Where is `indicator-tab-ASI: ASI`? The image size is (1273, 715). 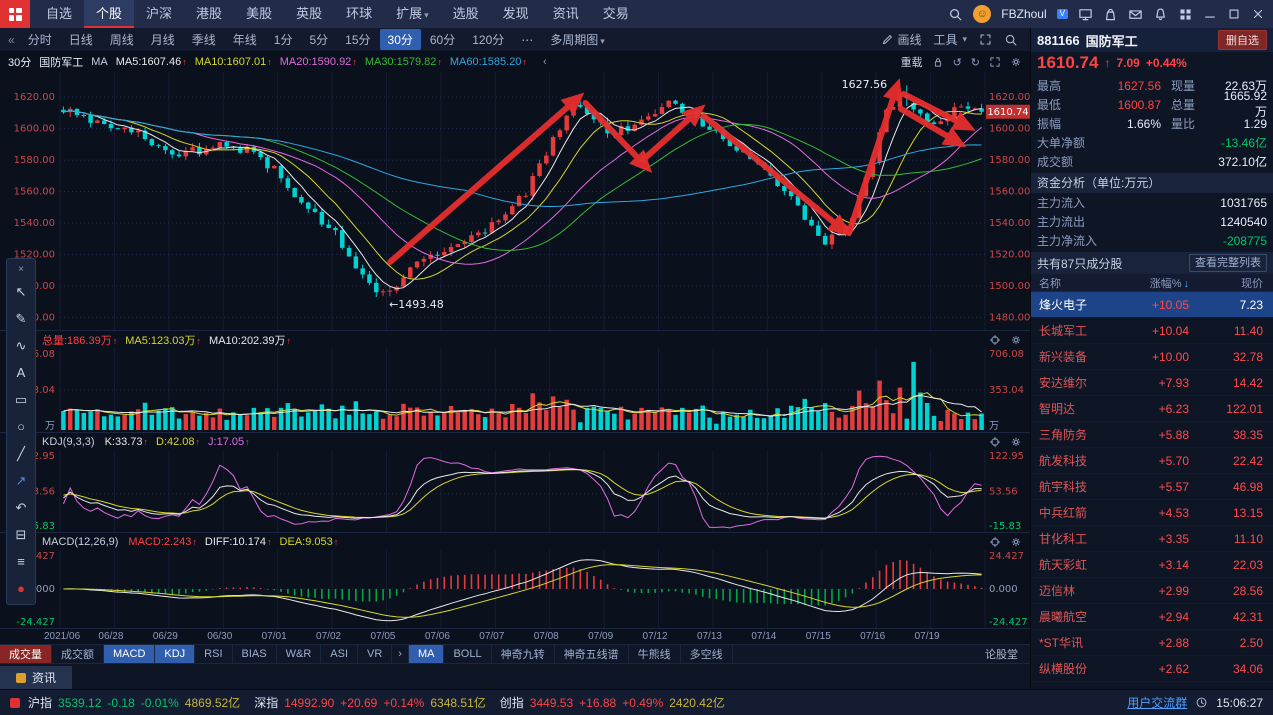 indicator-tab-ASI: ASI is located at coordinates (339, 654).